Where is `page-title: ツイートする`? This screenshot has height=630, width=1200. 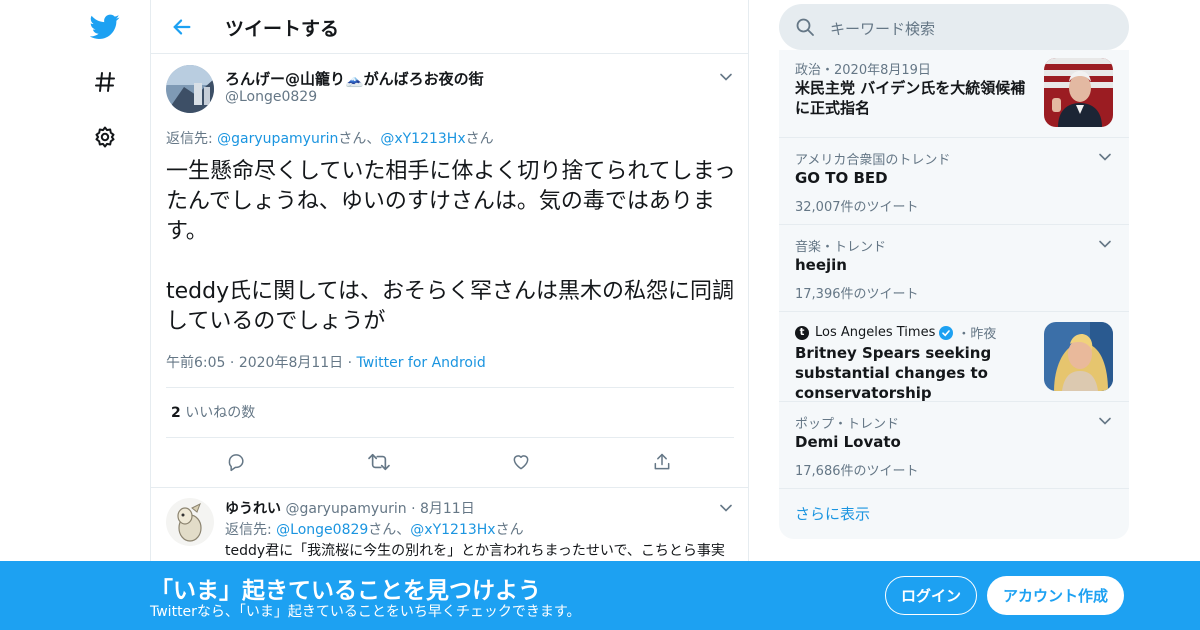
page-title: ツイートする is located at coordinates (282, 29).